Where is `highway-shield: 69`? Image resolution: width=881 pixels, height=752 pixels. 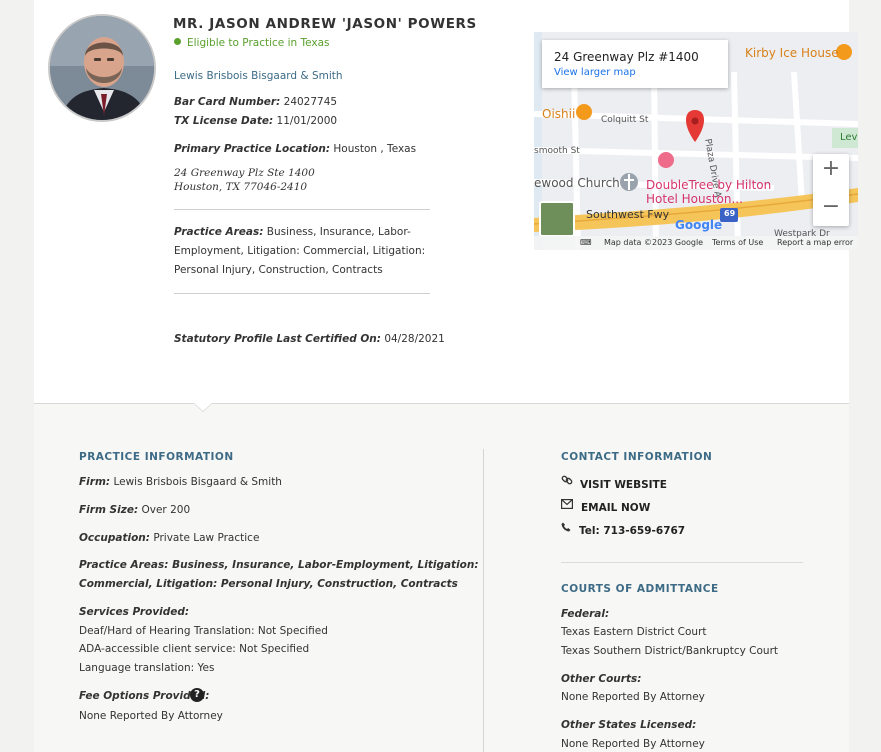 highway-shield: 69 is located at coordinates (730, 213).